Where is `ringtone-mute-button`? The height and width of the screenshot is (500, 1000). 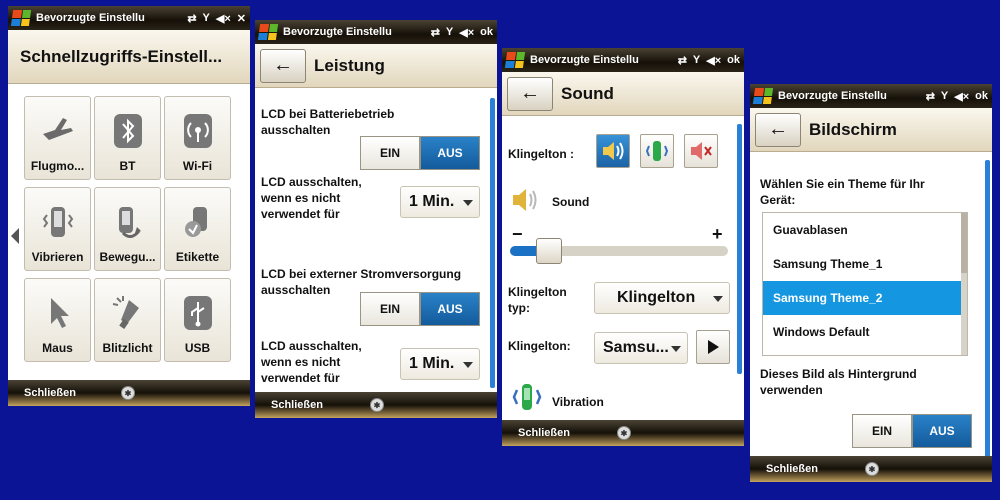
ringtone-mute-button is located at coordinates (701, 151).